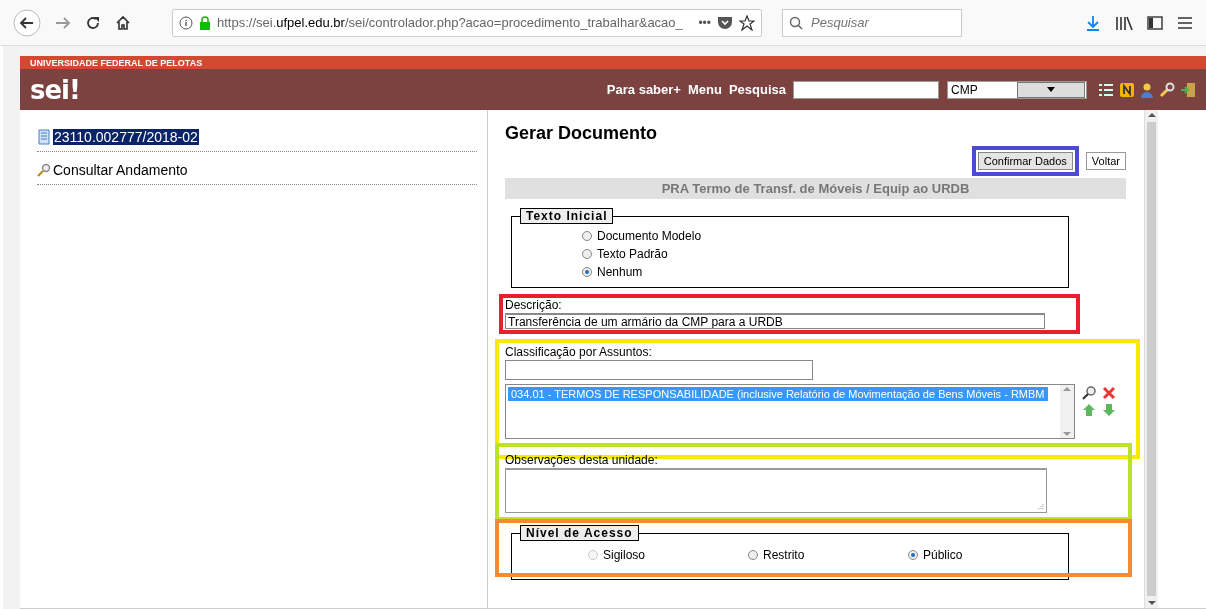  I want to click on header-link: Menu, so click(704, 89).